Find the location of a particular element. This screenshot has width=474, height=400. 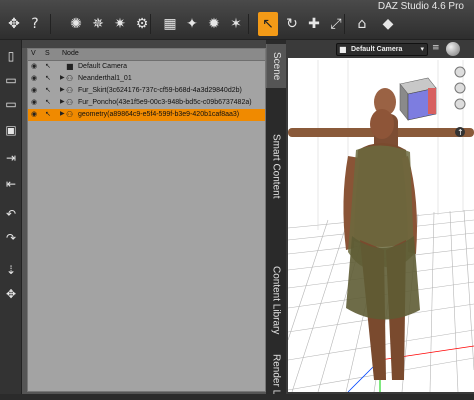

scale-icon: ⤢ is located at coordinates (336, 24).